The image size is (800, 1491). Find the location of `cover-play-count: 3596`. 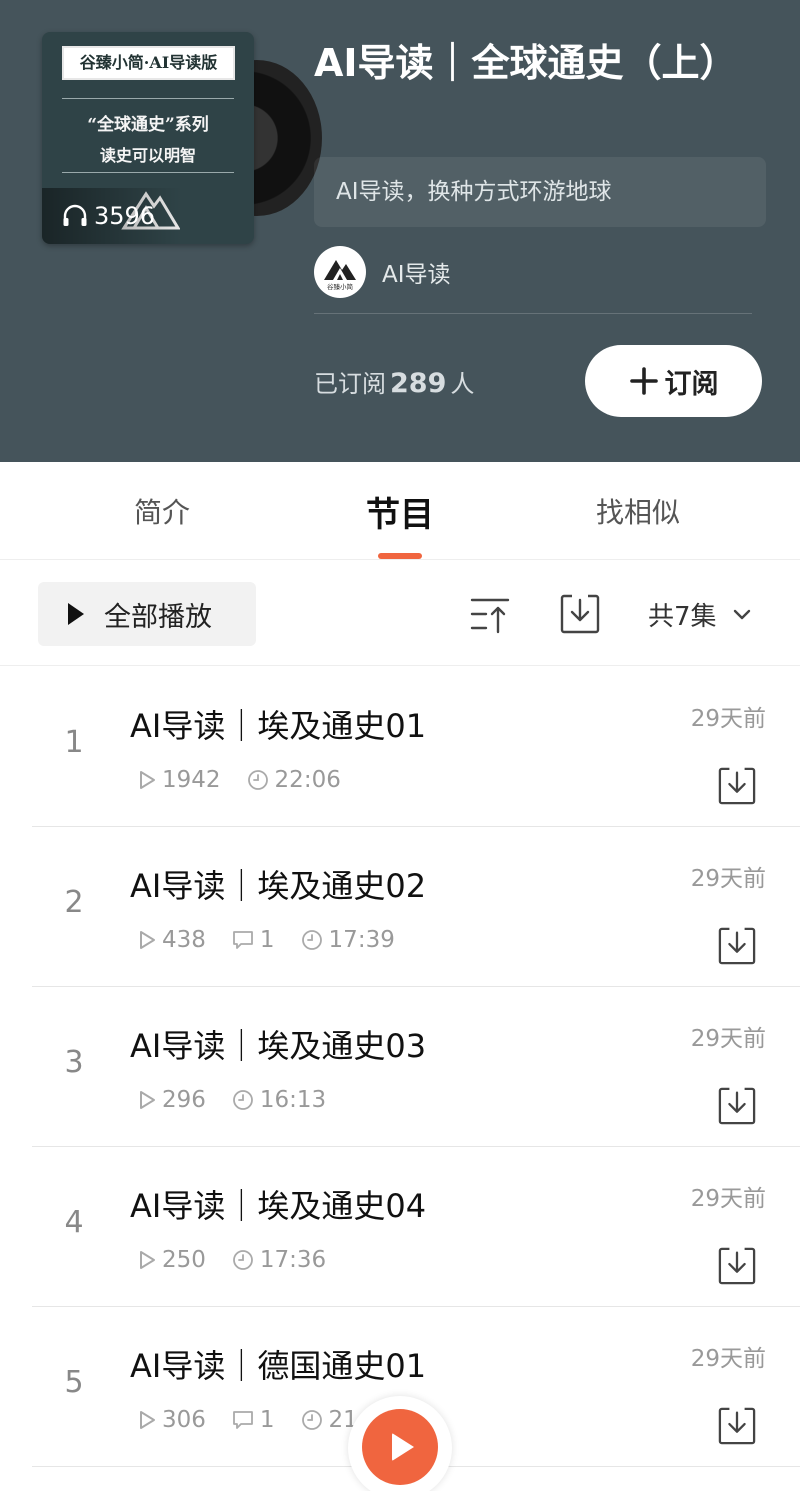

cover-play-count: 3596 is located at coordinates (112, 216).